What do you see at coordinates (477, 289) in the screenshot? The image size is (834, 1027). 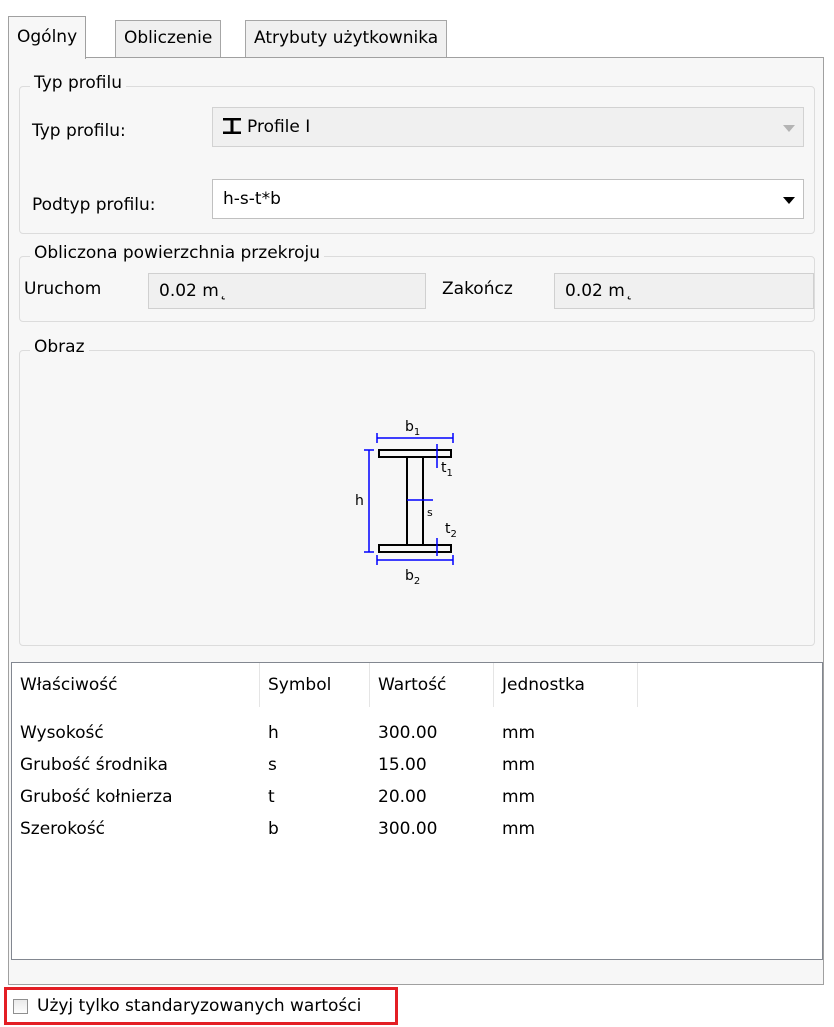 I see `area-end-label: Zakończ` at bounding box center [477, 289].